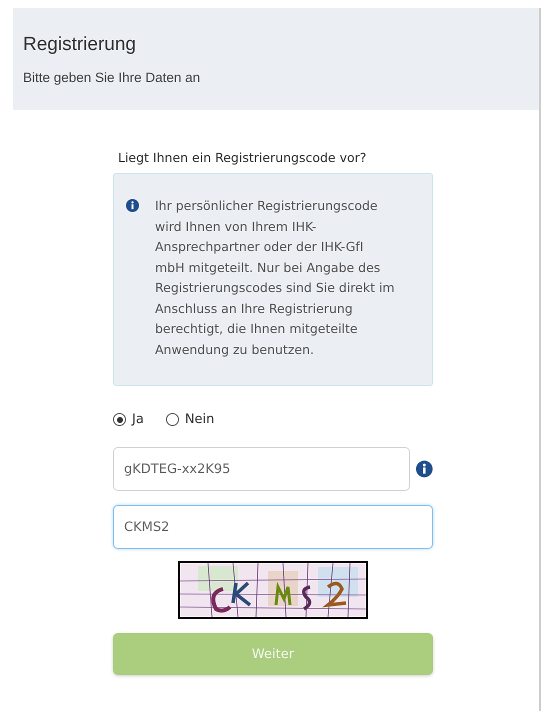  What do you see at coordinates (273, 527) in the screenshot?
I see `input-field: CKMS2` at bounding box center [273, 527].